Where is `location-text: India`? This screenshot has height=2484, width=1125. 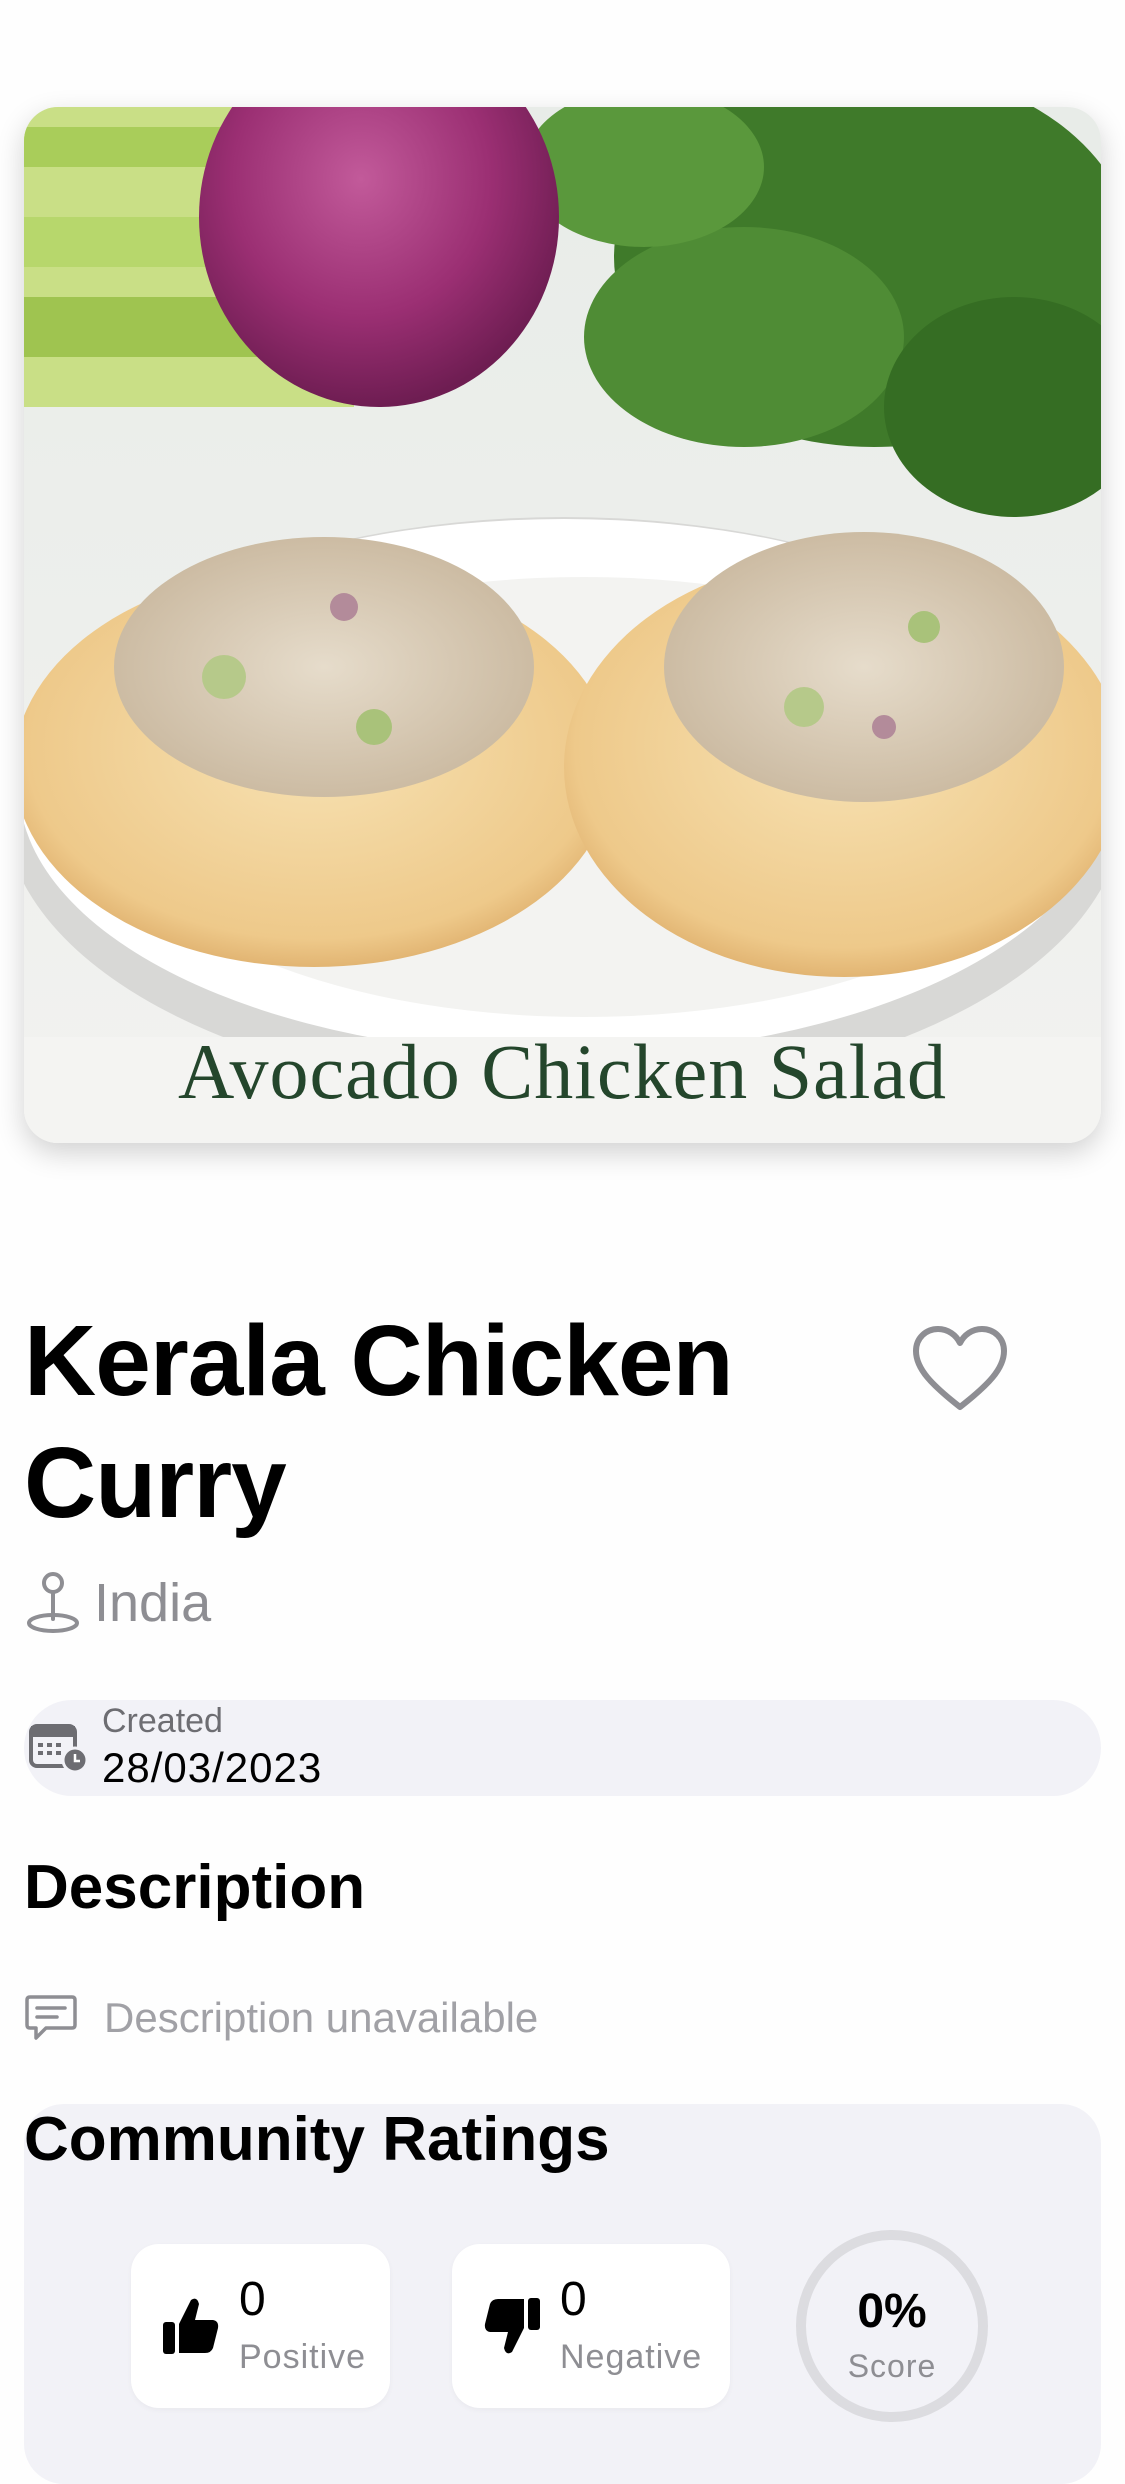
location-text: India is located at coordinates (153, 1603).